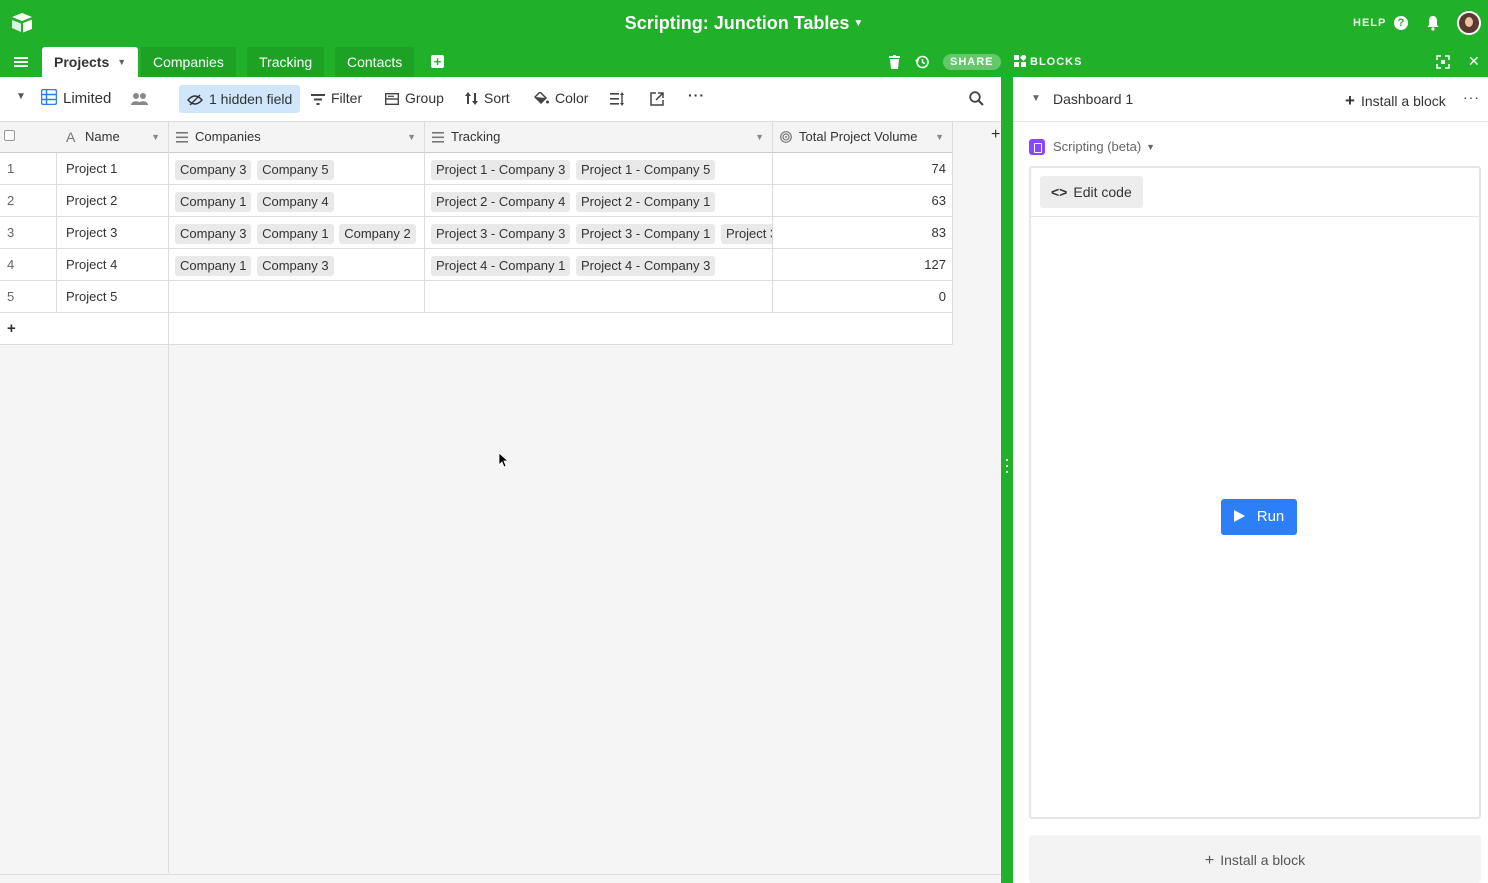  I want to click on tab-contacts: Contacts, so click(375, 62).